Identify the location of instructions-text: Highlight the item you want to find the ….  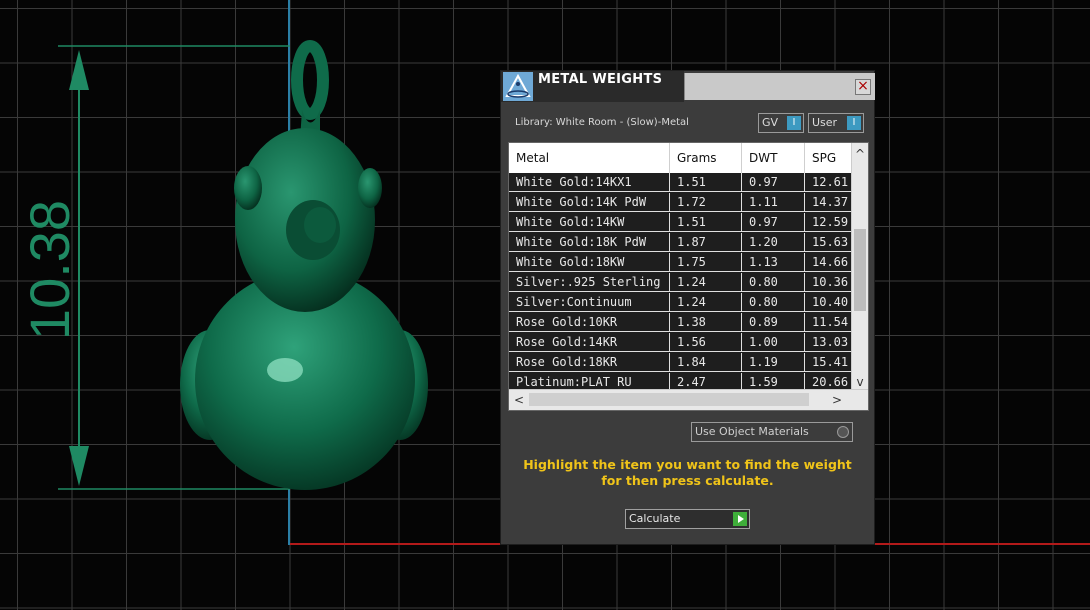
(687, 473).